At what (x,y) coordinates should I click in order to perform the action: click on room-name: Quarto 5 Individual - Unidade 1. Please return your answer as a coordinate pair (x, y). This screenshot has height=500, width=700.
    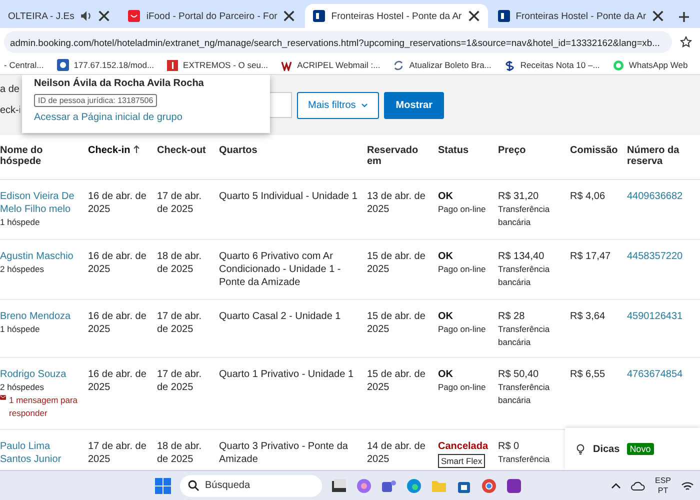
    Looking at the image, I should click on (288, 196).